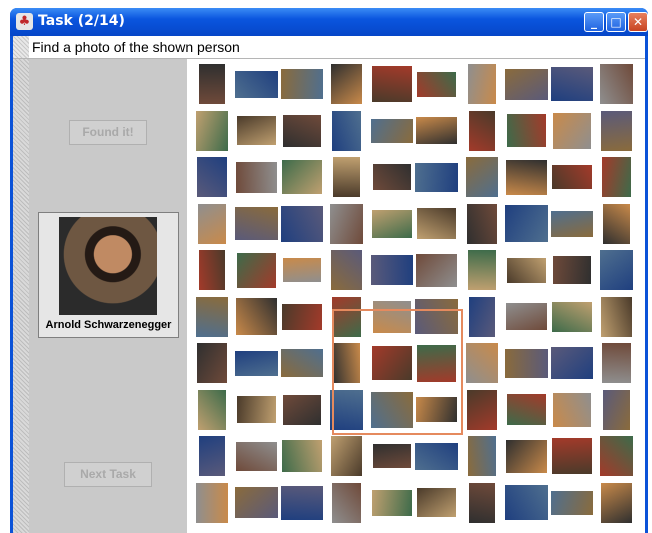 The width and height of the screenshot is (652, 533). I want to click on minimize-button: _, so click(594, 22).